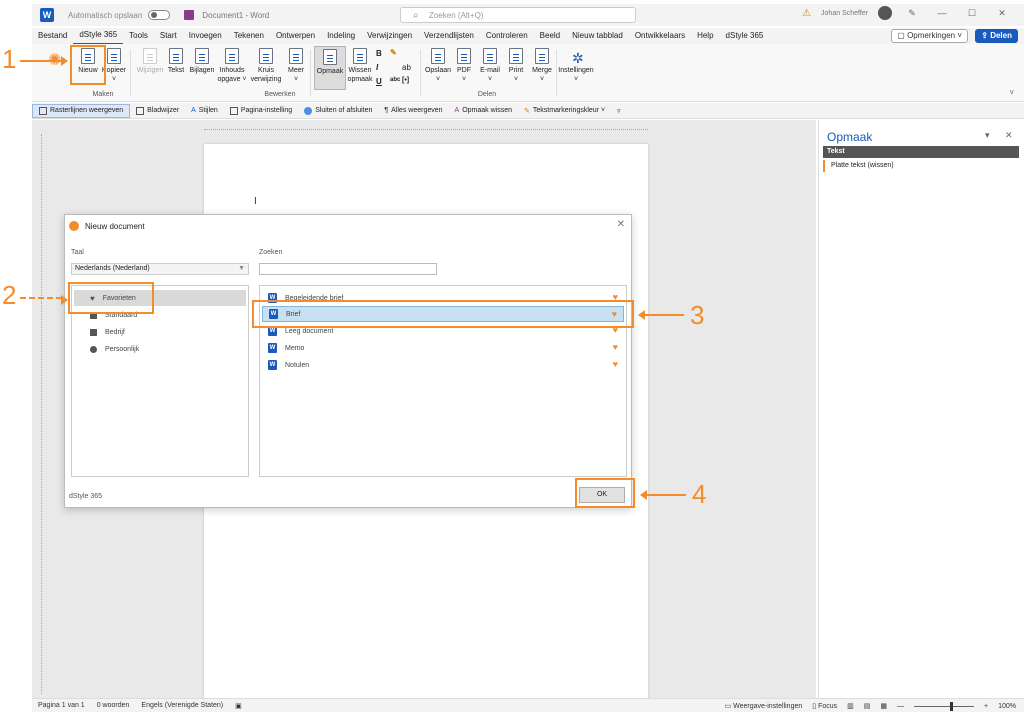  What do you see at coordinates (296, 66) in the screenshot?
I see `more-button: Meer ˅` at bounding box center [296, 66].